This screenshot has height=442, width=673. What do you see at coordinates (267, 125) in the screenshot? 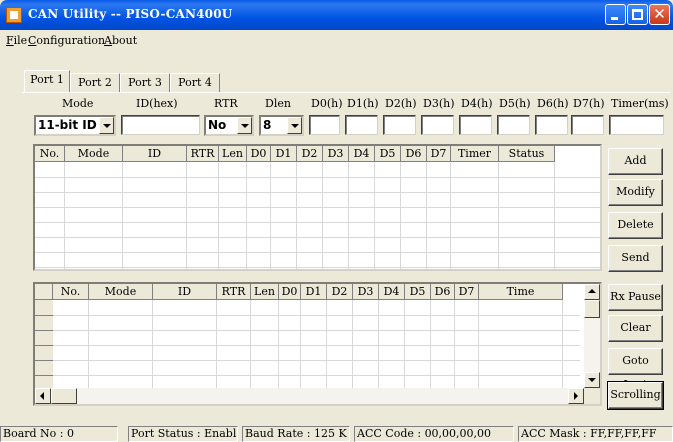
I see `dlen-value: 8` at bounding box center [267, 125].